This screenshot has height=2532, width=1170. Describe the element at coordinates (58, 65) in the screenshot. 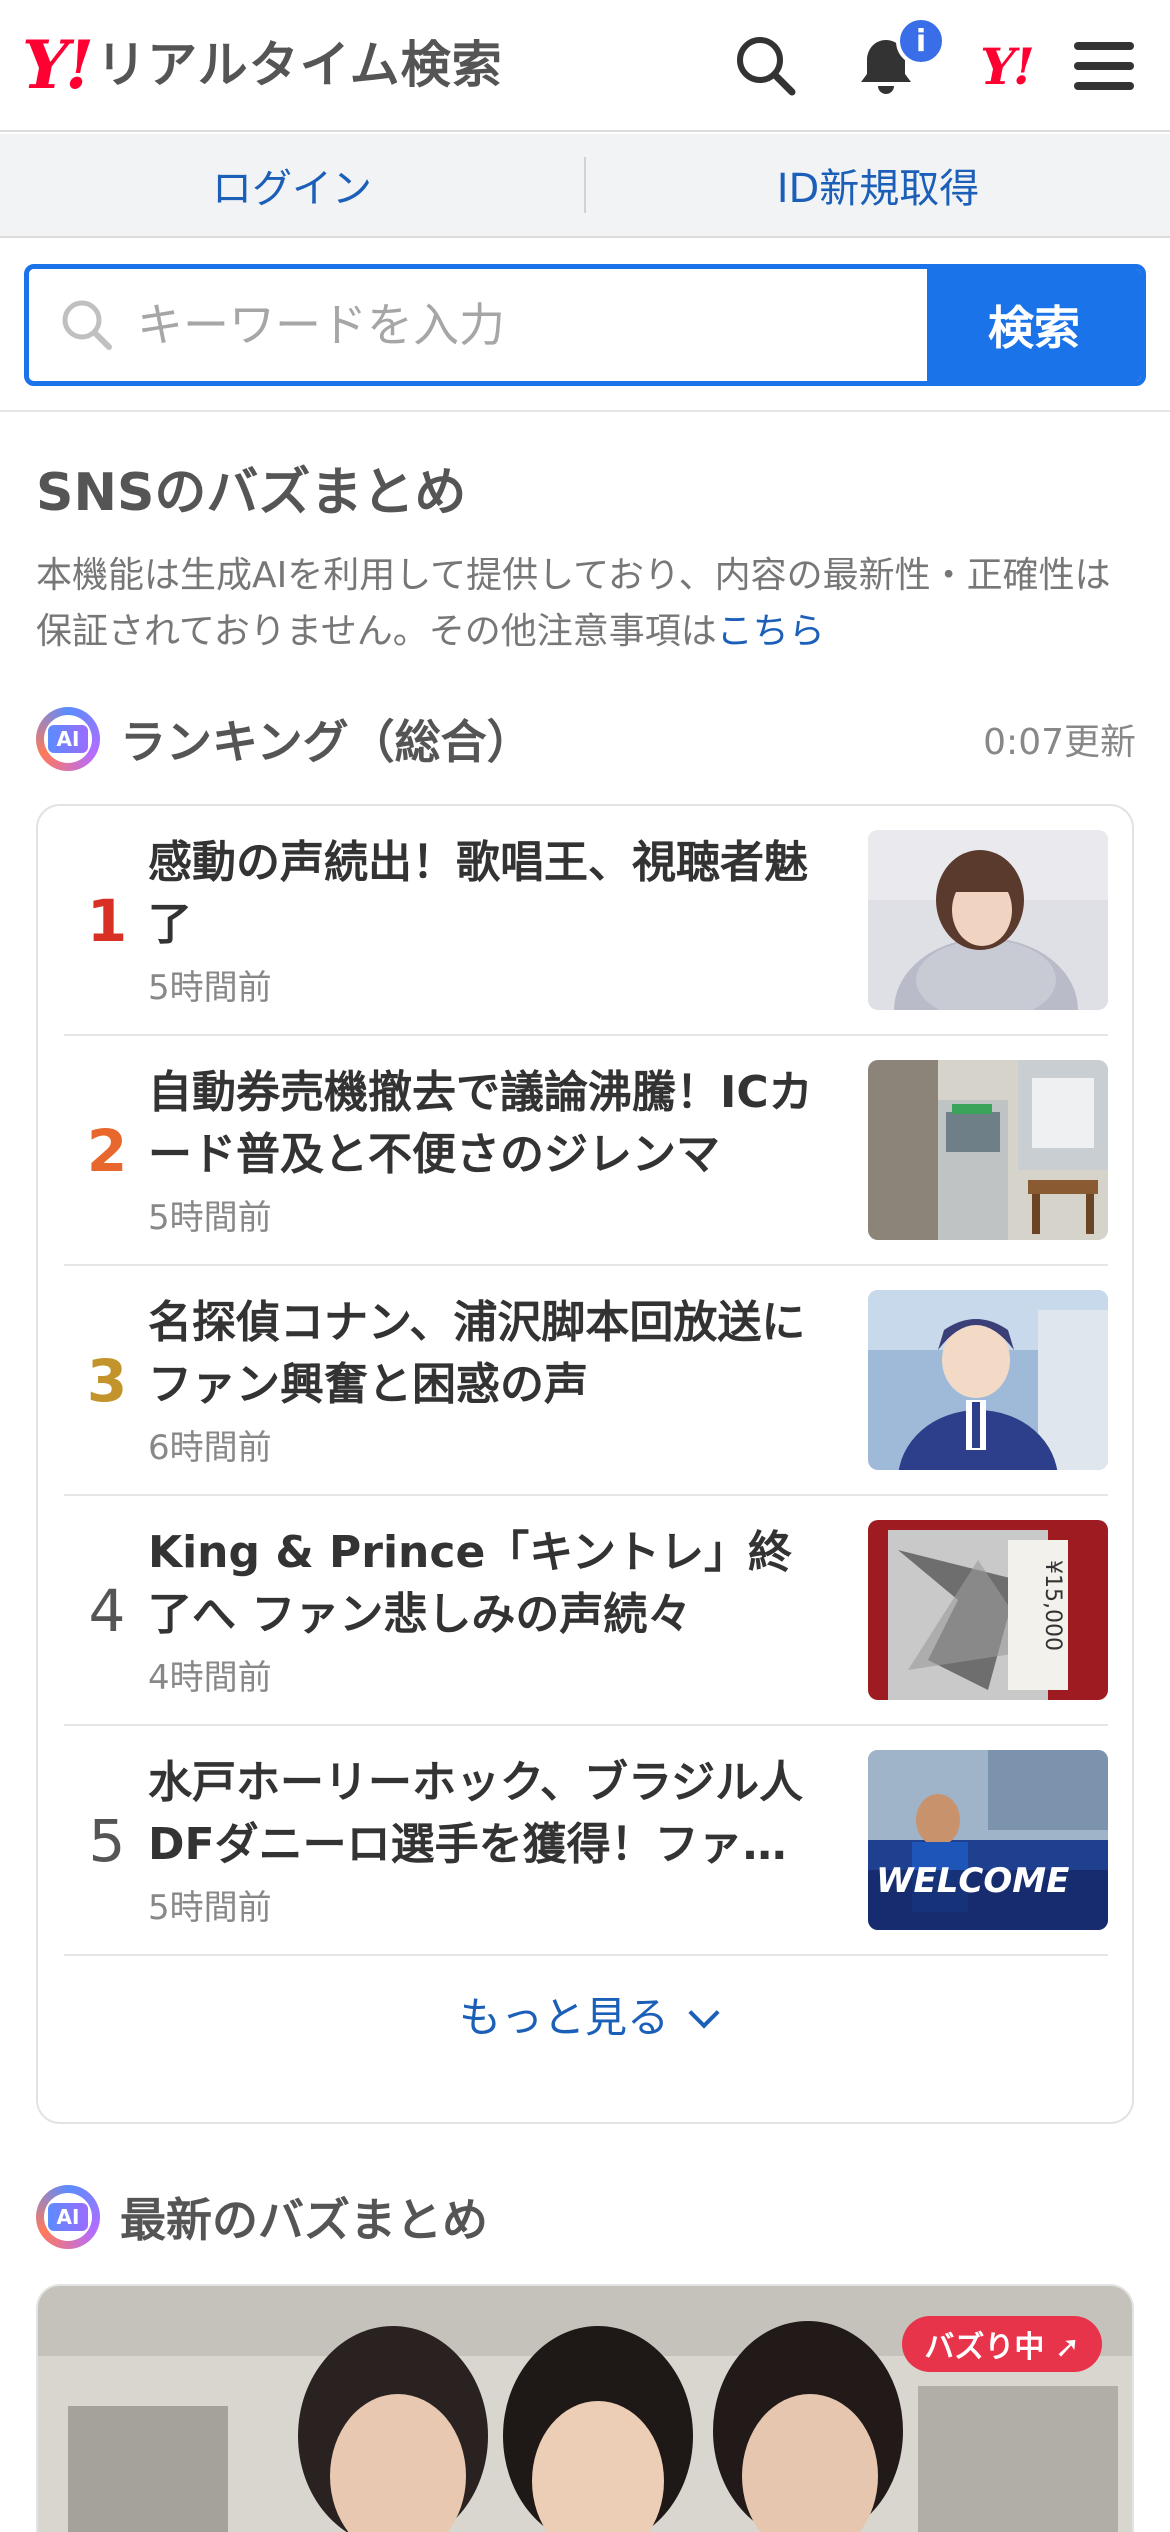

I see `yahoo-logo-mark: Y!` at that location.